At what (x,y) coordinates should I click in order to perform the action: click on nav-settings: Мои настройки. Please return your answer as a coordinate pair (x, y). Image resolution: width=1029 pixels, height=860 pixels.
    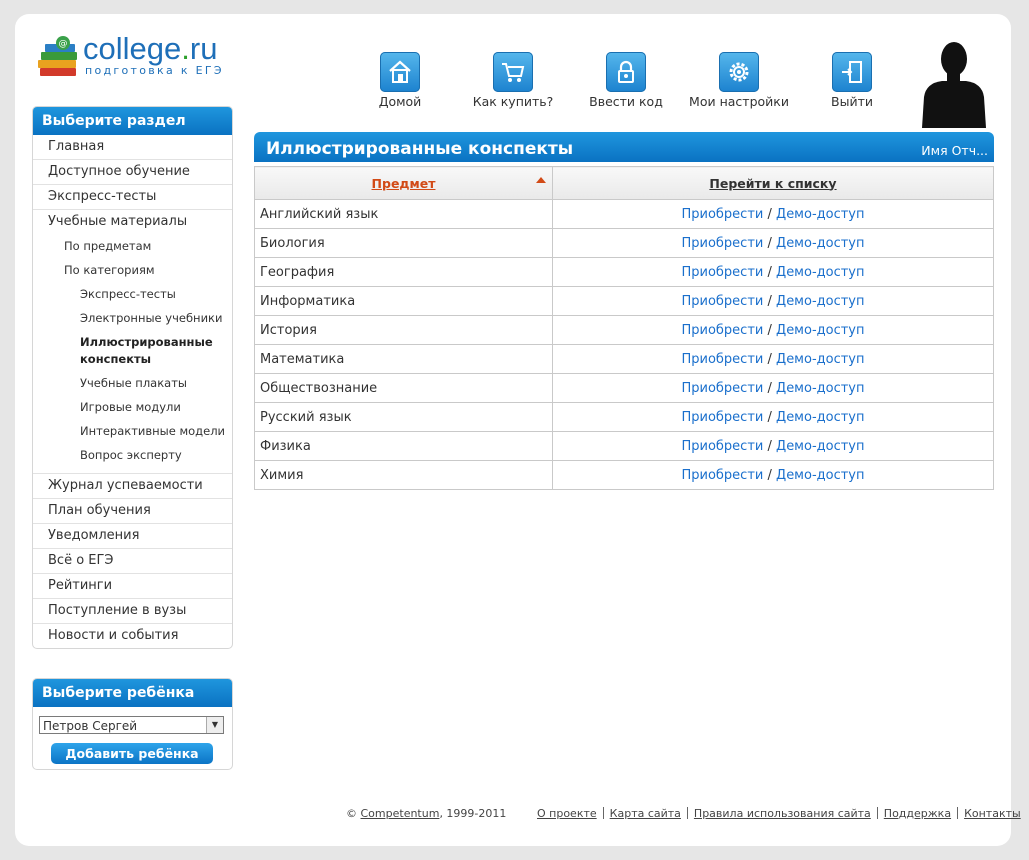
    Looking at the image, I should click on (739, 80).